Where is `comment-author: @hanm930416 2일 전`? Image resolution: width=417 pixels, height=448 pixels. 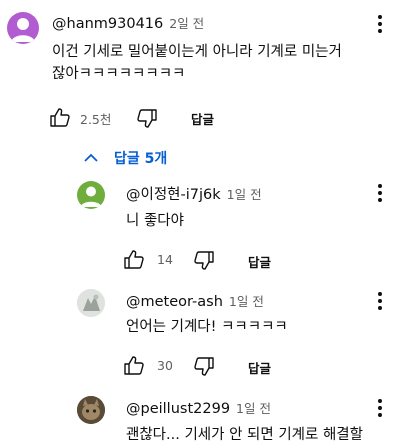 comment-author: @hanm930416 2일 전 is located at coordinates (128, 22).